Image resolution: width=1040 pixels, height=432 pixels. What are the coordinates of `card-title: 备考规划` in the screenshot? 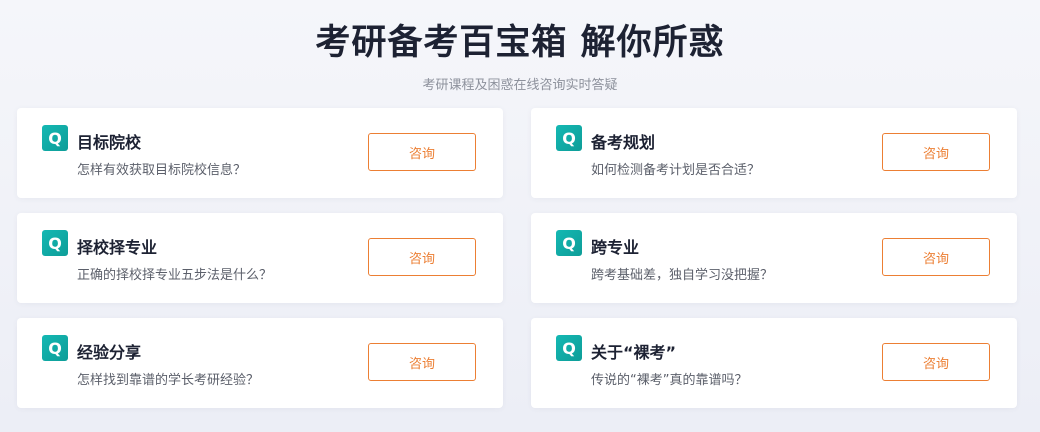 It's located at (623, 142).